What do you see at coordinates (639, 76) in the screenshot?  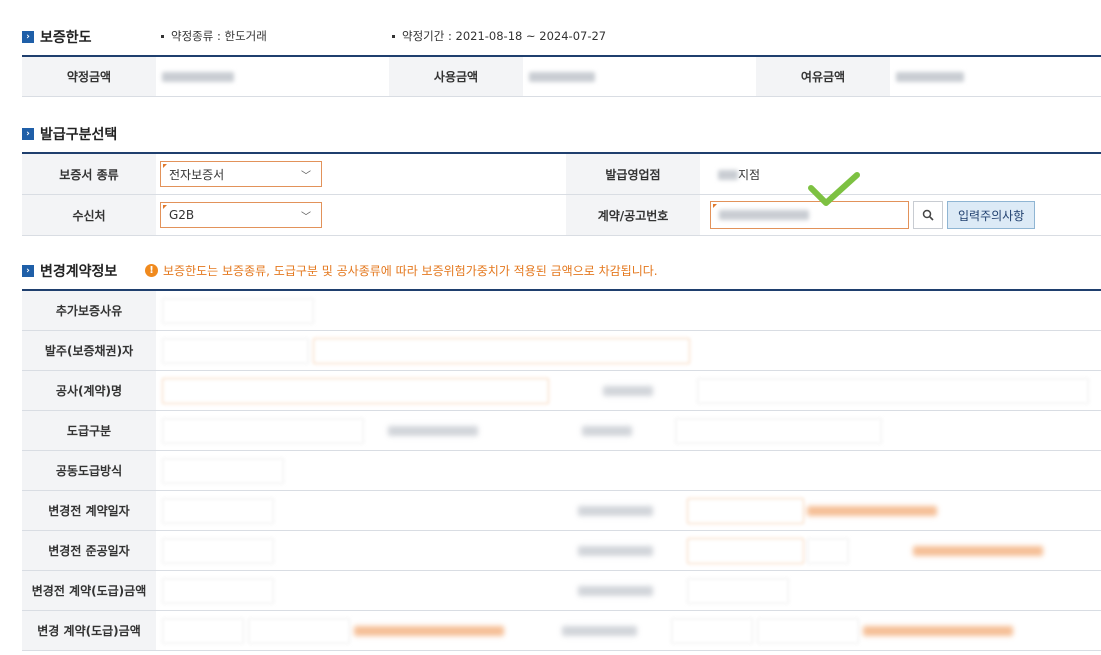 I see `used-amount-value` at bounding box center [639, 76].